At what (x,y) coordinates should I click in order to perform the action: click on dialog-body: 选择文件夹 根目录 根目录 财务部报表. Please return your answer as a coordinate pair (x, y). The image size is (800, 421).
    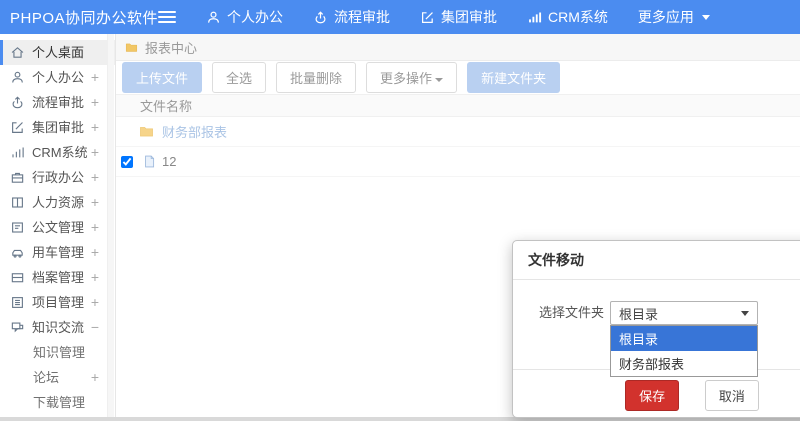
    Looking at the image, I should click on (656, 328).